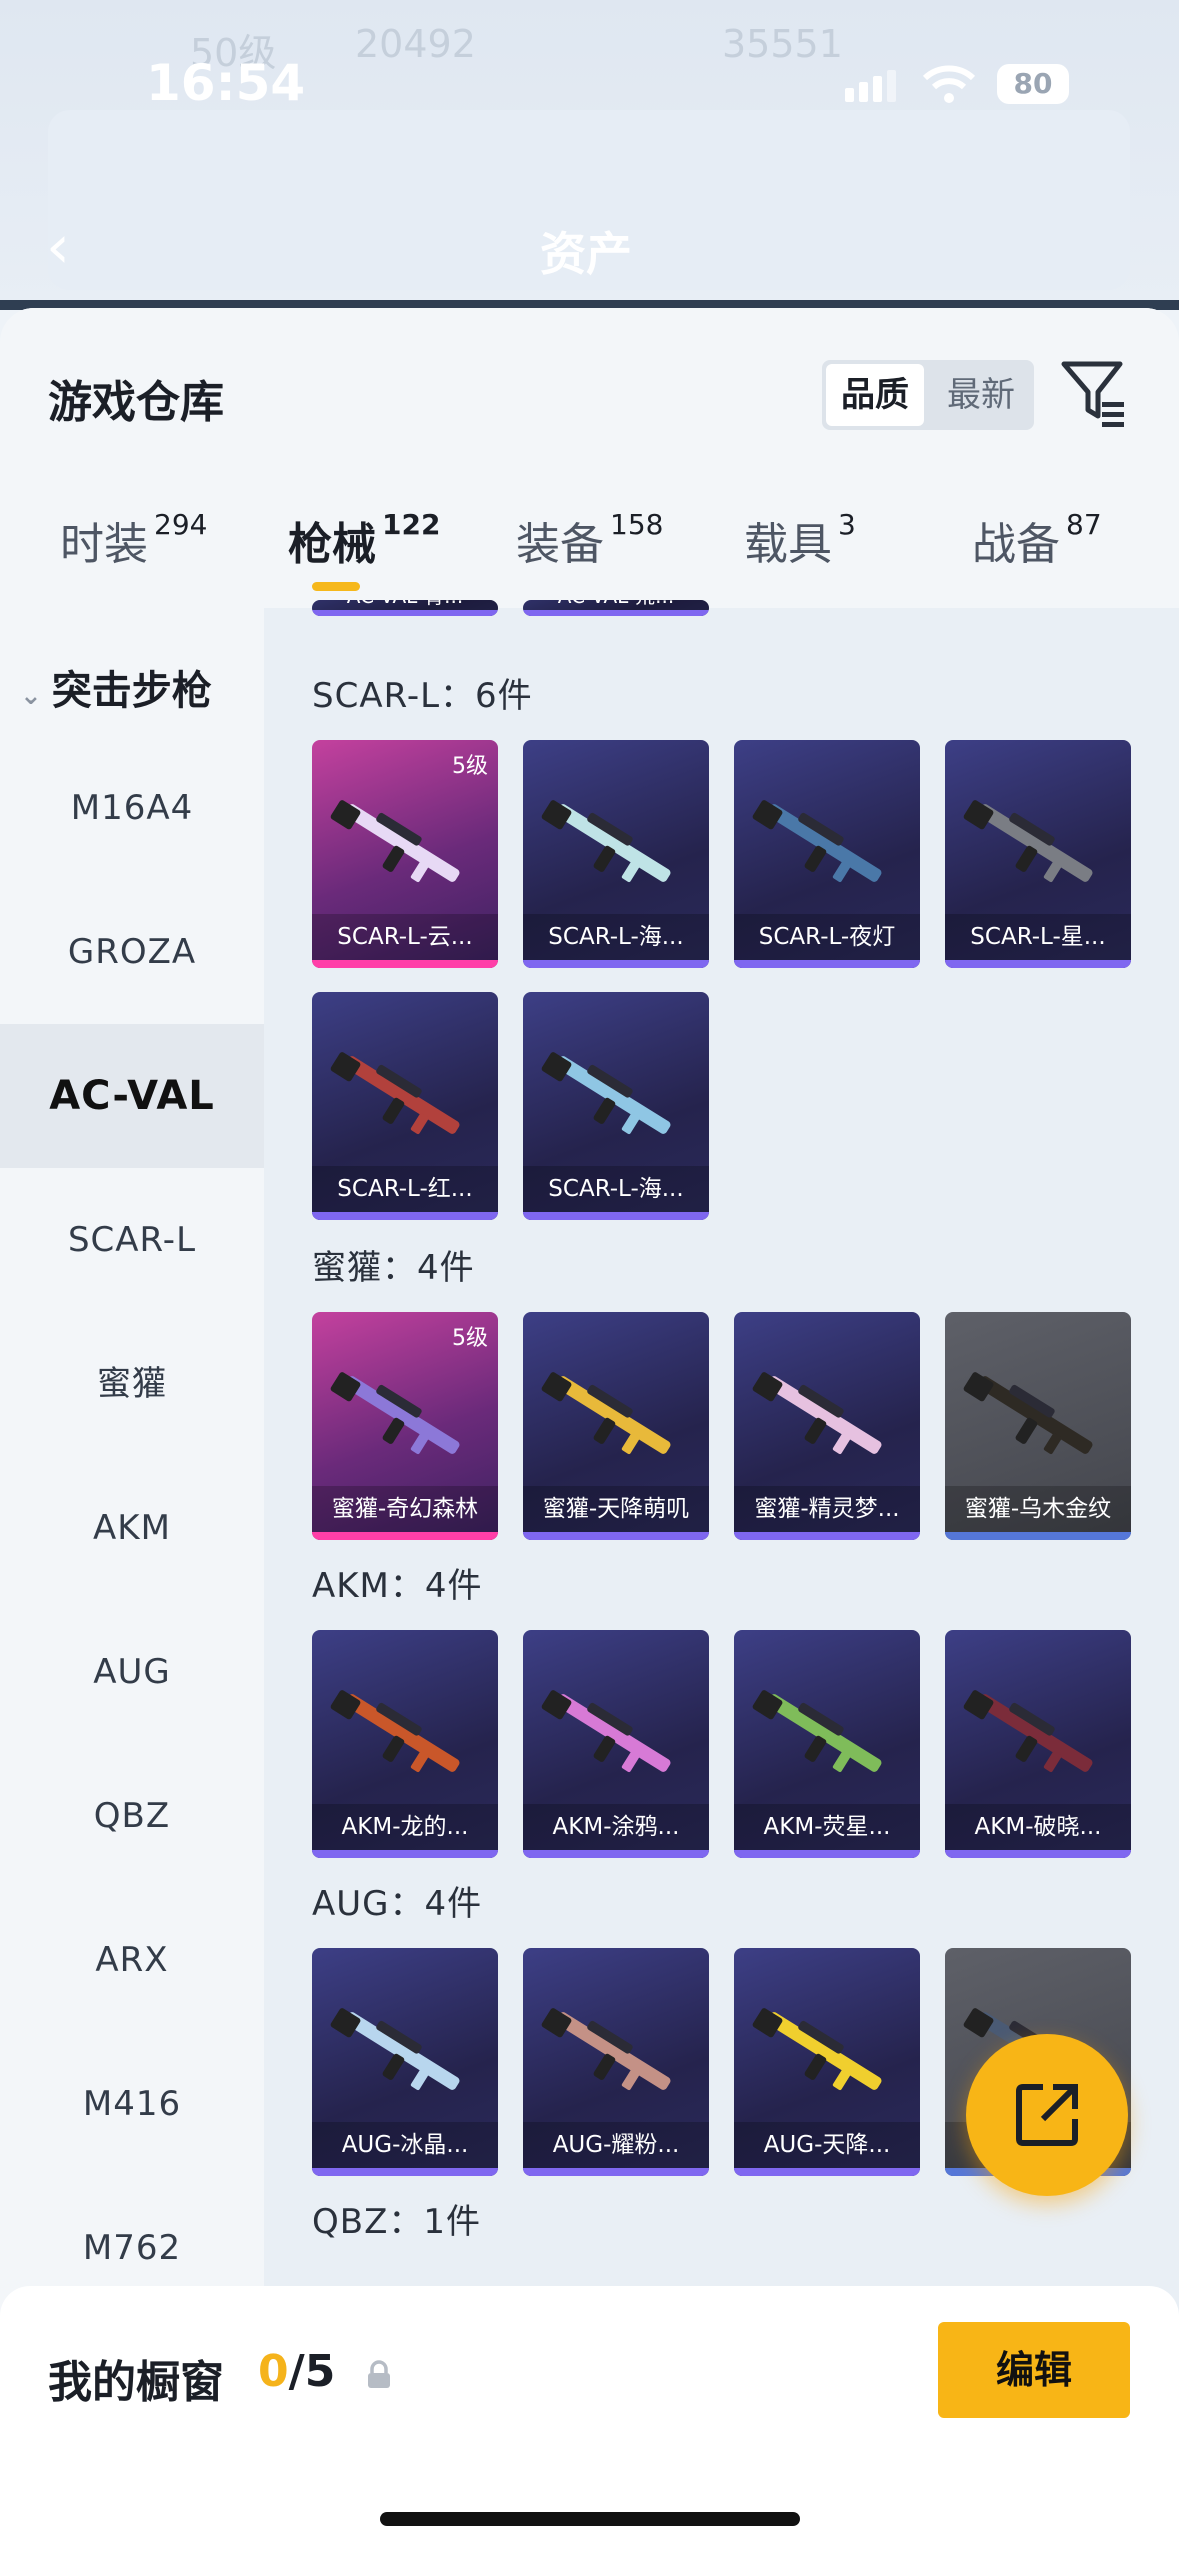 This screenshot has height=2556, width=1179. I want to click on section-title: AUG：4件, so click(397, 1904).